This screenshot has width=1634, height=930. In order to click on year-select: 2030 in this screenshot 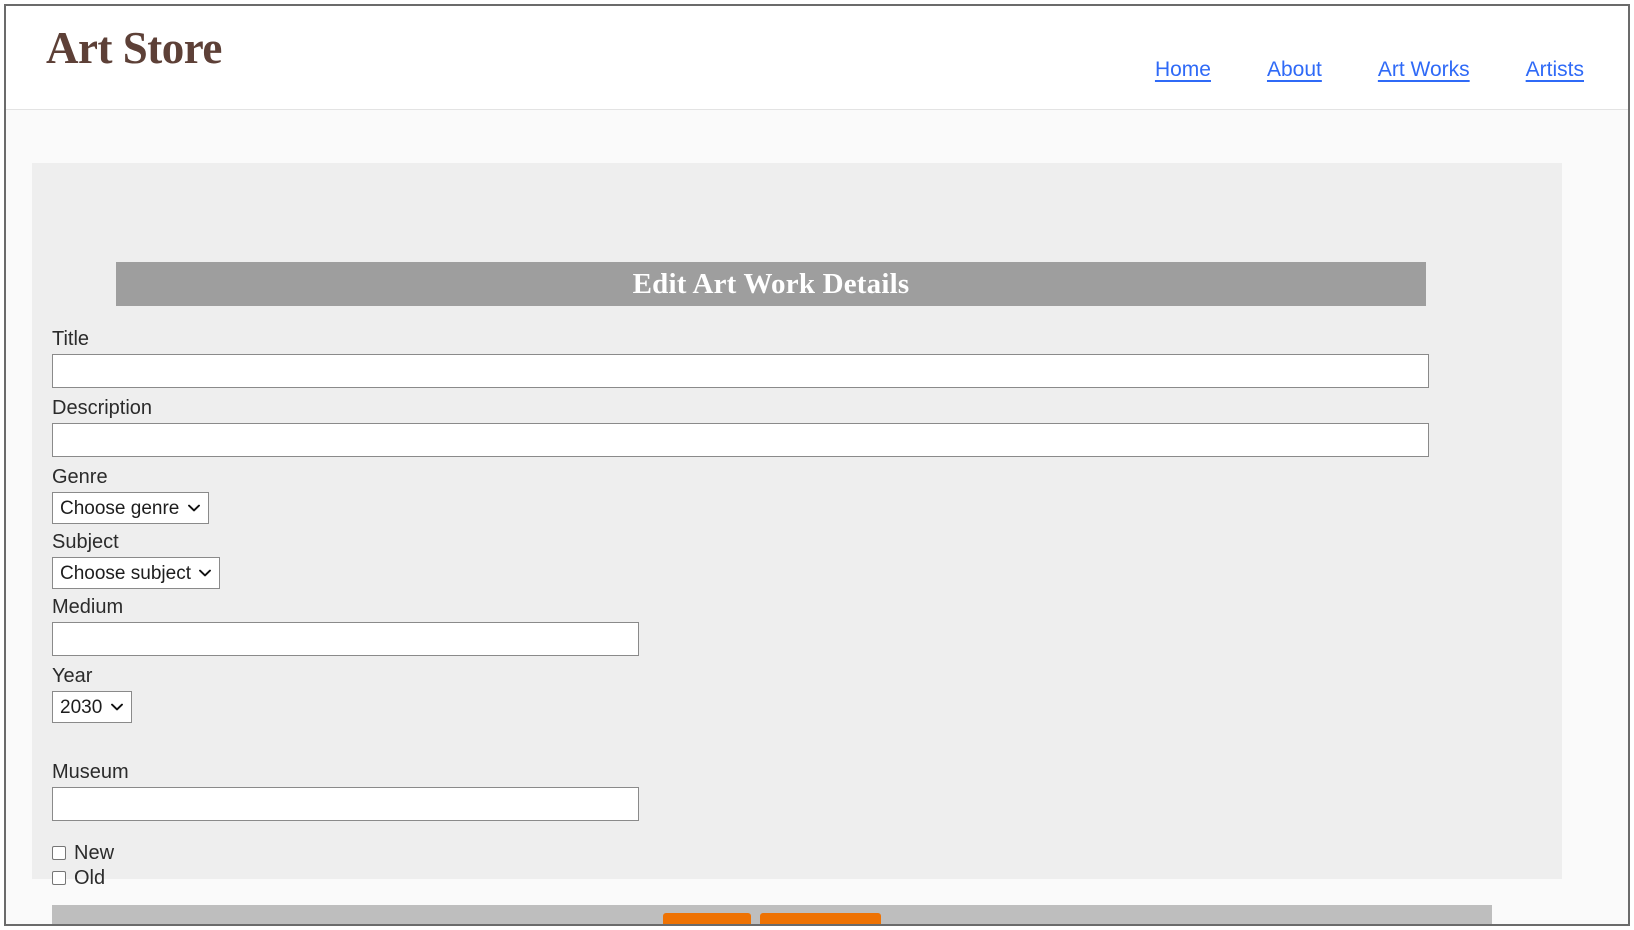, I will do `click(92, 707)`.